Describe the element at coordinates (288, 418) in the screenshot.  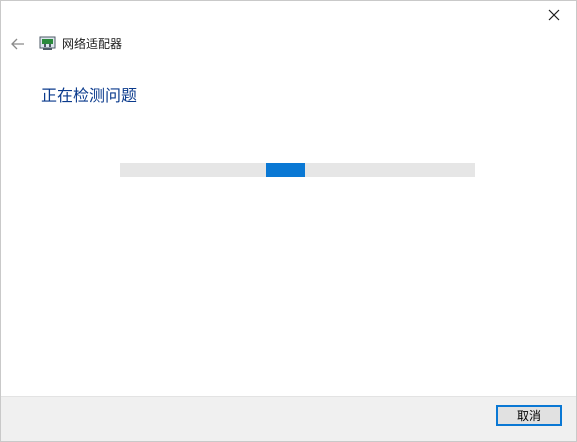
I see `footer-bar: 取消` at that location.